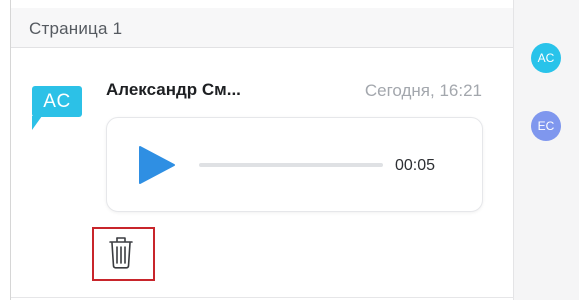 This screenshot has width=579, height=300. Describe the element at coordinates (262, 28) in the screenshot. I see `page-header: Страница 1` at that location.